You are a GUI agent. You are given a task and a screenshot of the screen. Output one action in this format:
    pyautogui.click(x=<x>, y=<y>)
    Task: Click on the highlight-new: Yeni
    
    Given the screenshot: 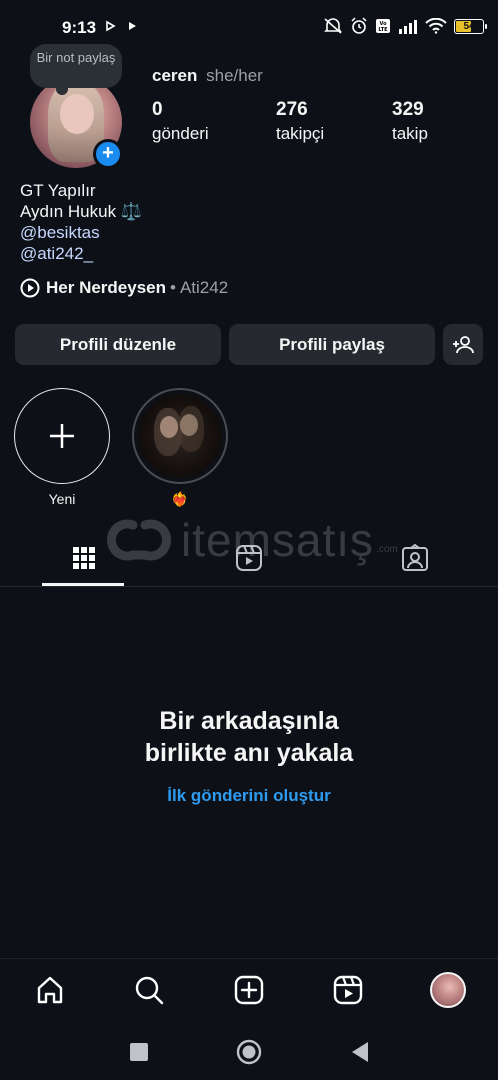 What is the action you would take?
    pyautogui.click(x=62, y=447)
    